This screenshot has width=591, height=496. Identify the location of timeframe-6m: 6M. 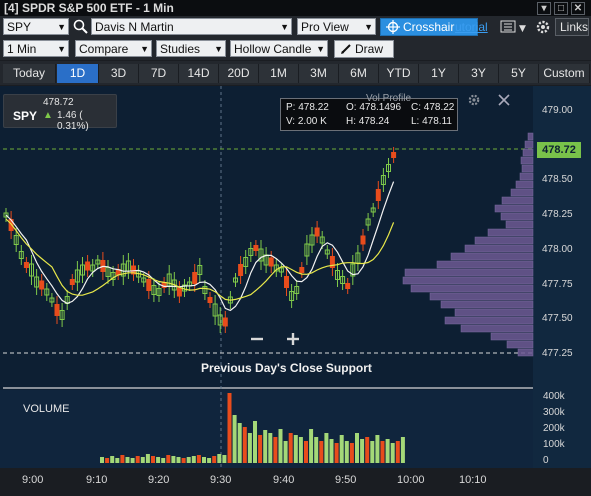
(359, 73).